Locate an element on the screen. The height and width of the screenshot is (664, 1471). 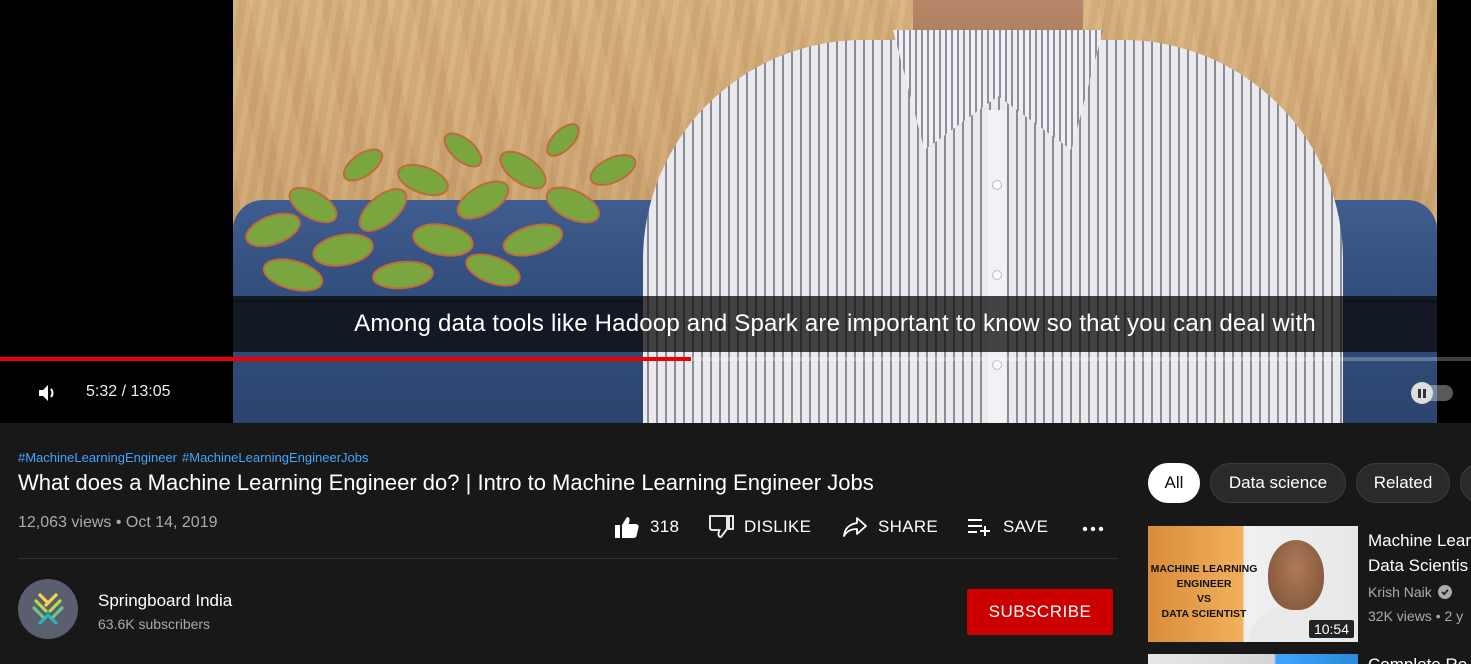
chip-overflow is located at coordinates (1465, 483).